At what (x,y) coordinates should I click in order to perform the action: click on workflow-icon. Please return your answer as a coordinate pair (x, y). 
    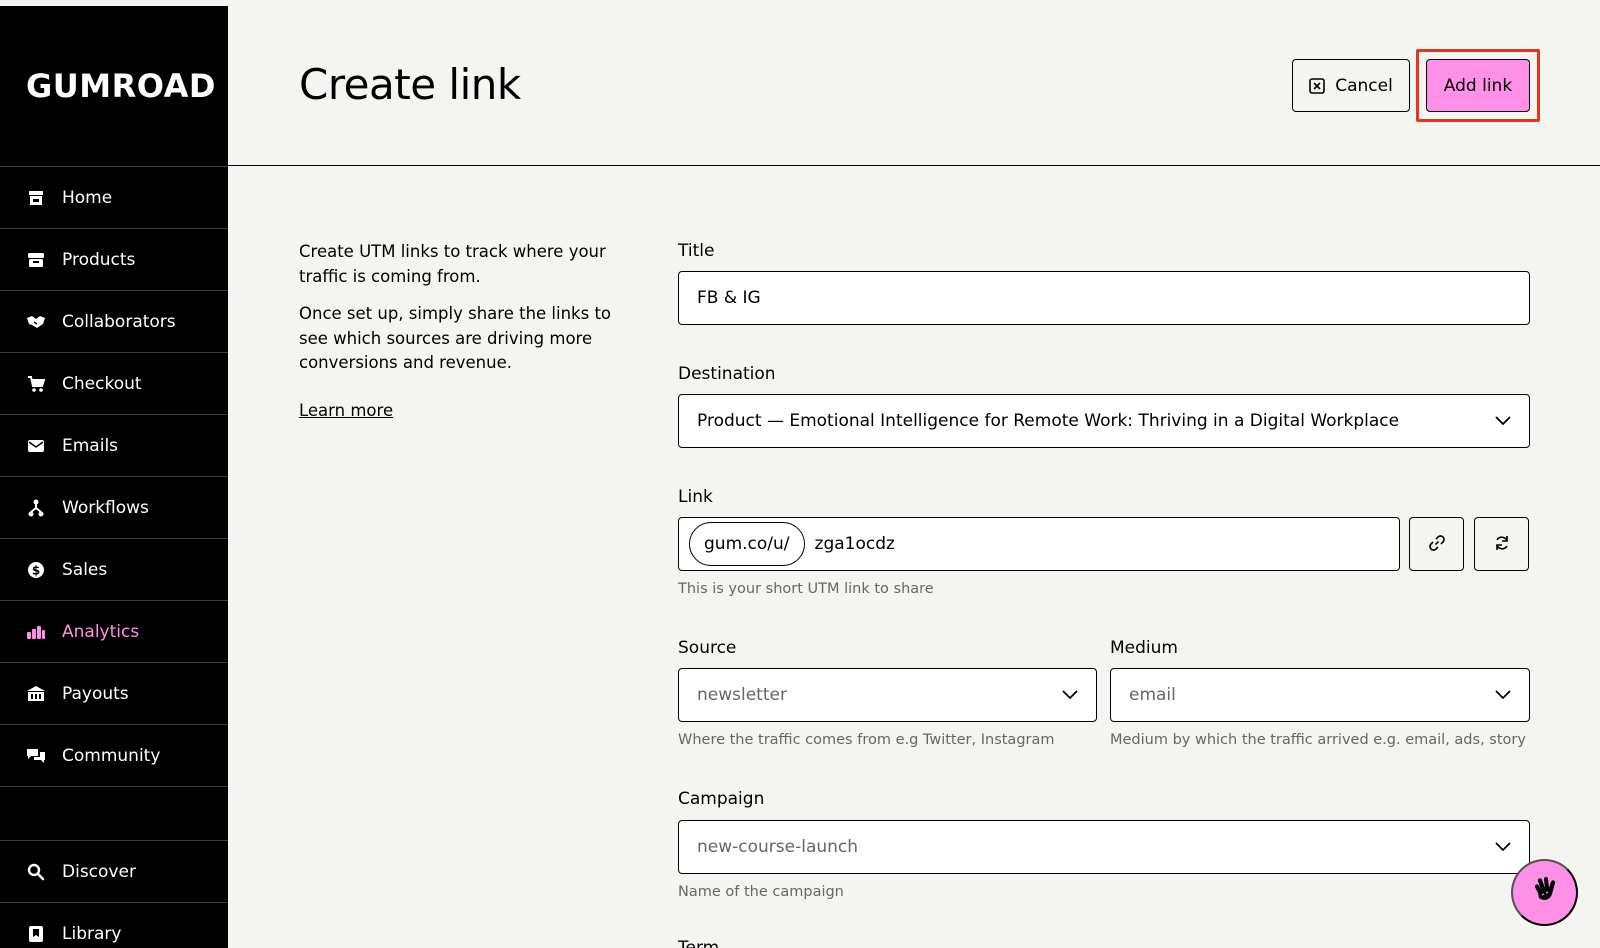
    Looking at the image, I should click on (36, 508).